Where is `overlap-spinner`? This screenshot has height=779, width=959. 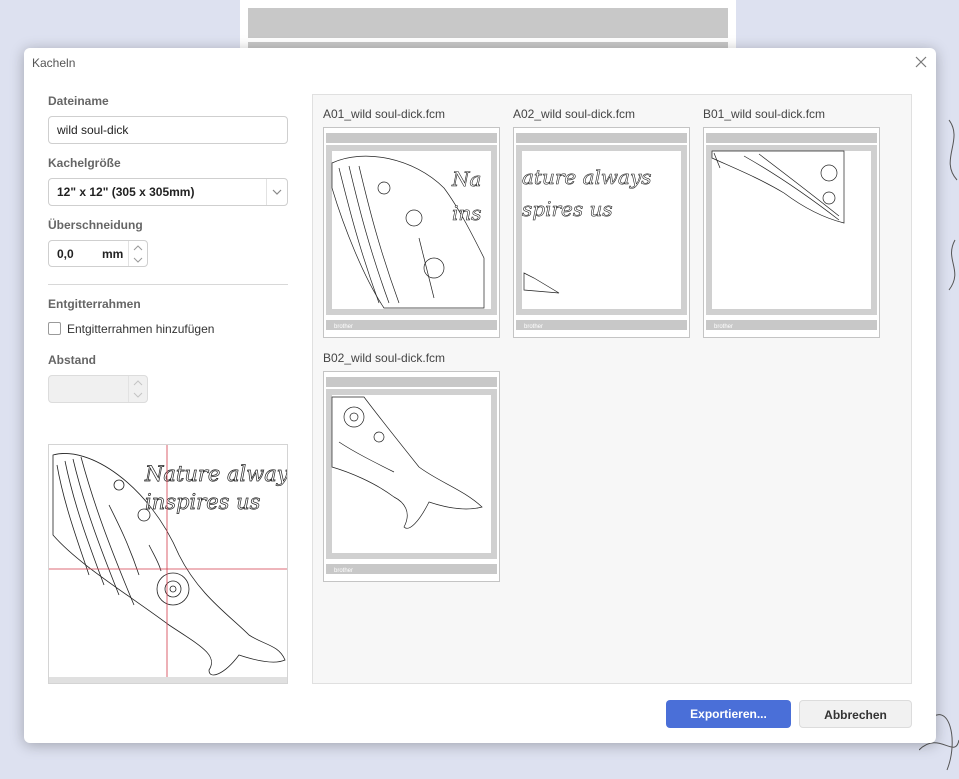
overlap-spinner is located at coordinates (137, 253).